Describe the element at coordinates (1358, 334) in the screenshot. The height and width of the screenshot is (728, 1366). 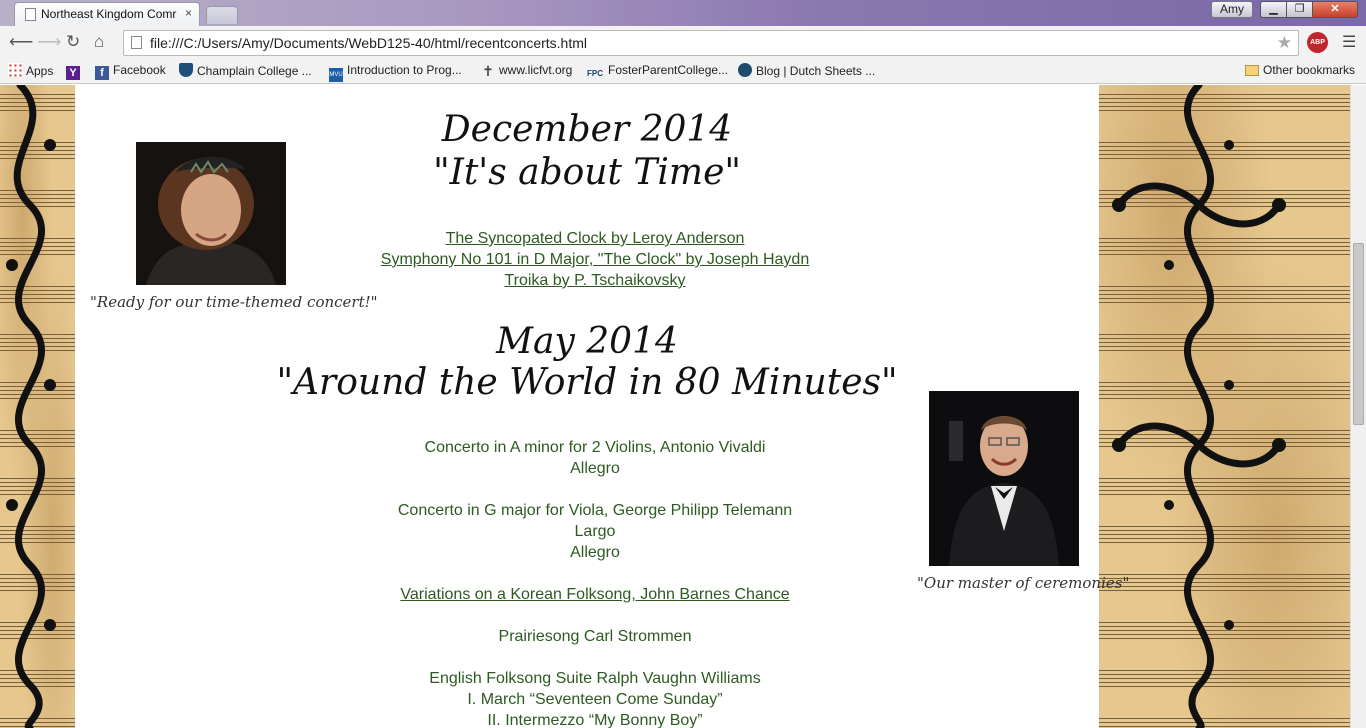
I see `scrollbar-thumb` at that location.